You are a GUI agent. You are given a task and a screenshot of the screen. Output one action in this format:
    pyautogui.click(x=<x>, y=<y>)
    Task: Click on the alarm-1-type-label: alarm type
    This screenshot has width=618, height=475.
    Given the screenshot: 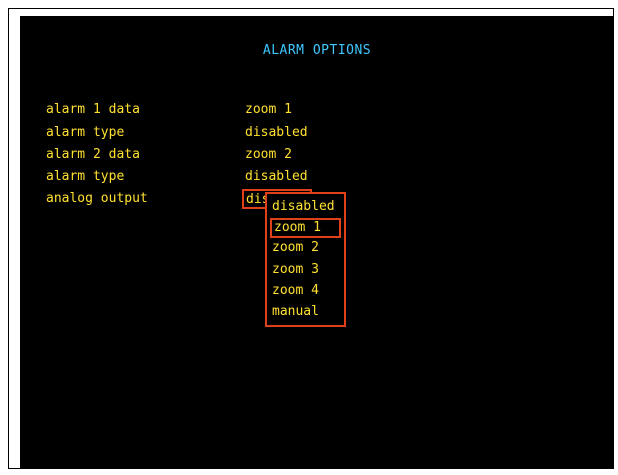 What is the action you would take?
    pyautogui.click(x=85, y=132)
    